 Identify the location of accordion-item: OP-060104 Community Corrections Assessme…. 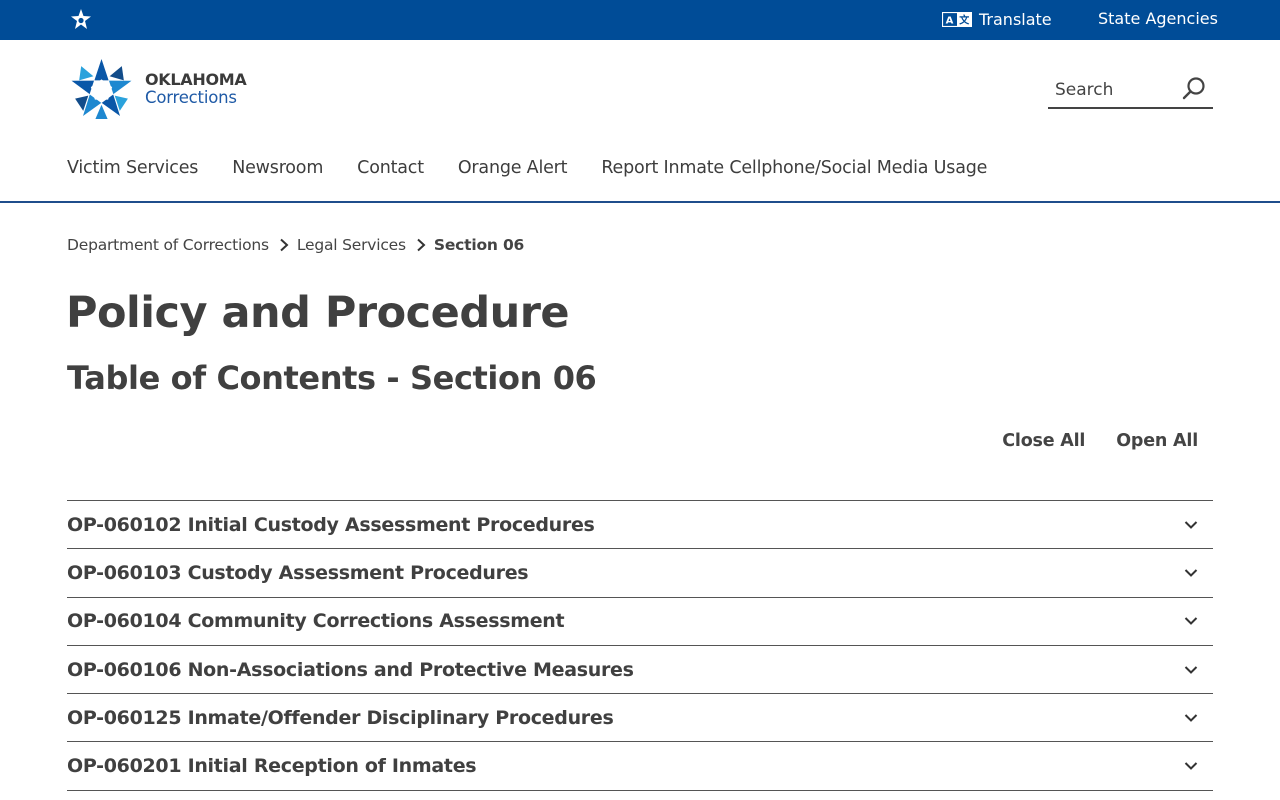
(640, 622).